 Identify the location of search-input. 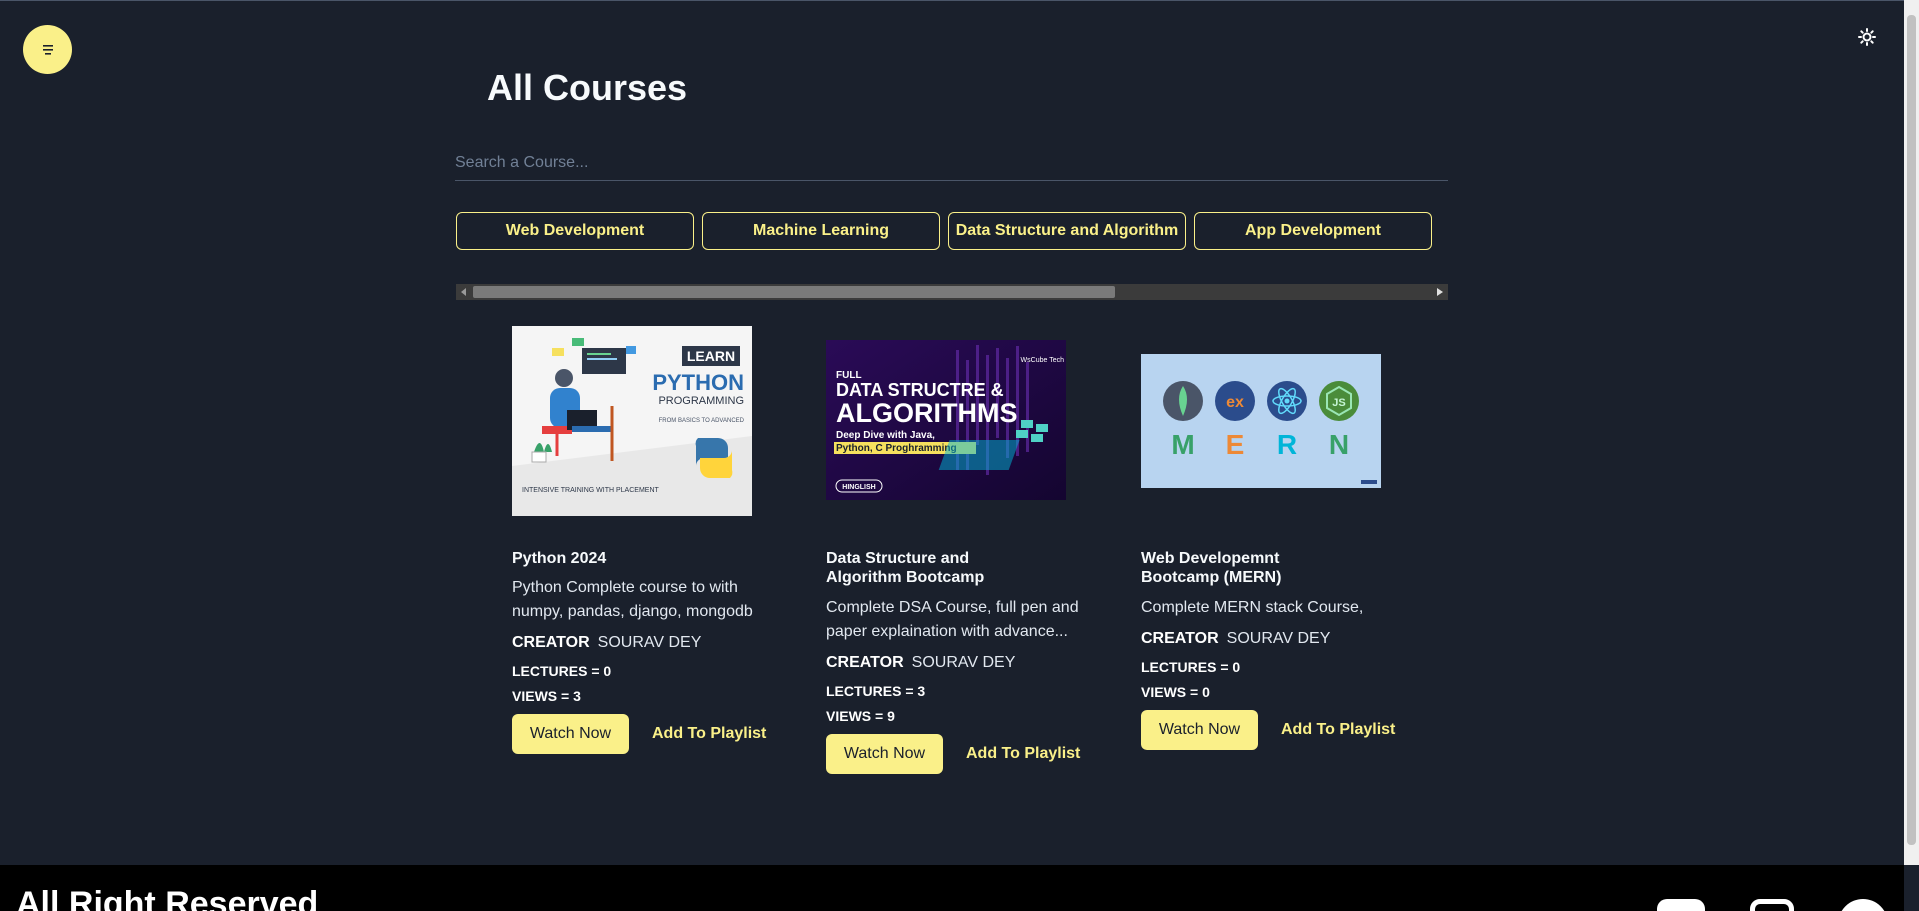
(951, 163).